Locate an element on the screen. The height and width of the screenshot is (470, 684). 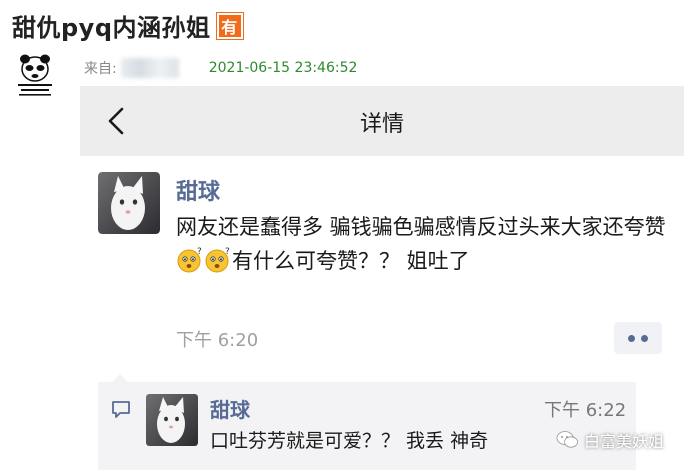
moment-time: 下午 6:20 is located at coordinates (217, 340).